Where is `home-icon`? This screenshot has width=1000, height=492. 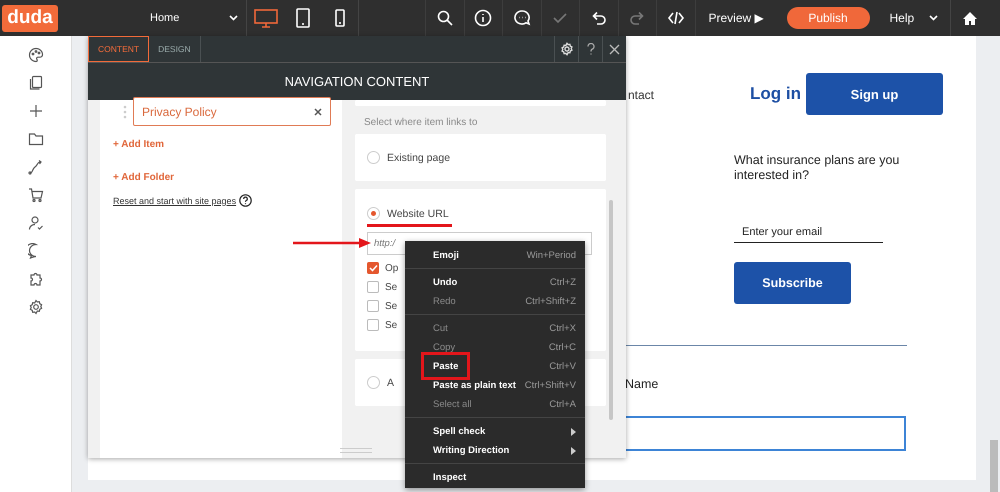 home-icon is located at coordinates (970, 18).